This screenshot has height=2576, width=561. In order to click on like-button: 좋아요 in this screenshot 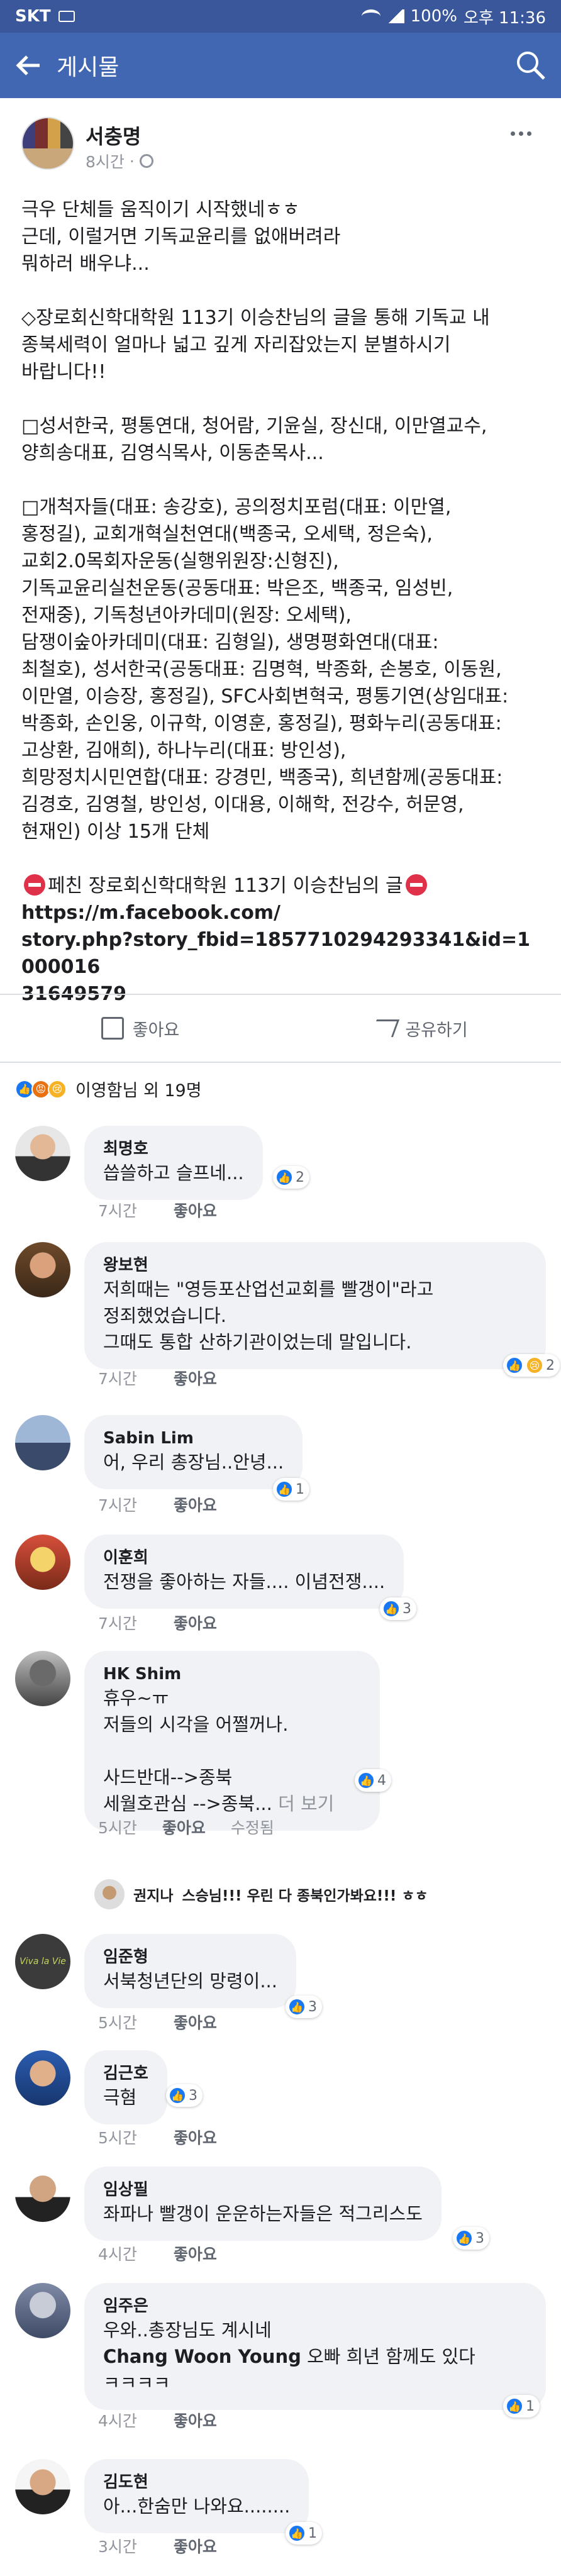, I will do `click(140, 1028)`.